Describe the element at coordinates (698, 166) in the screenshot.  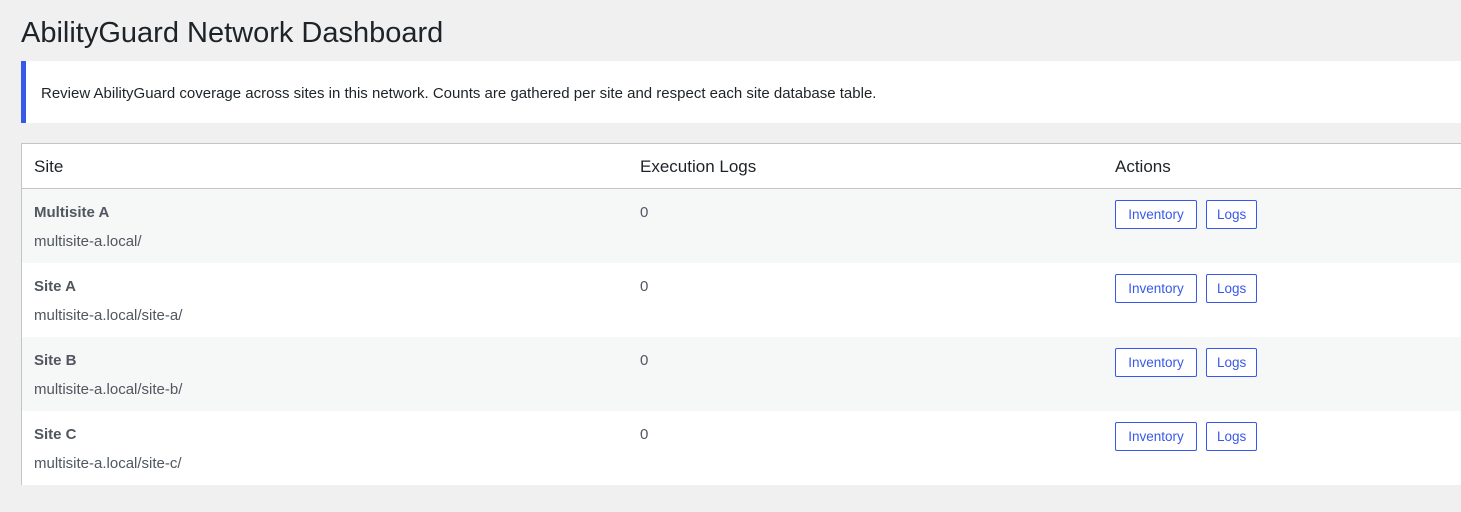
I see `column-header-execution-logs: Execution Logs` at that location.